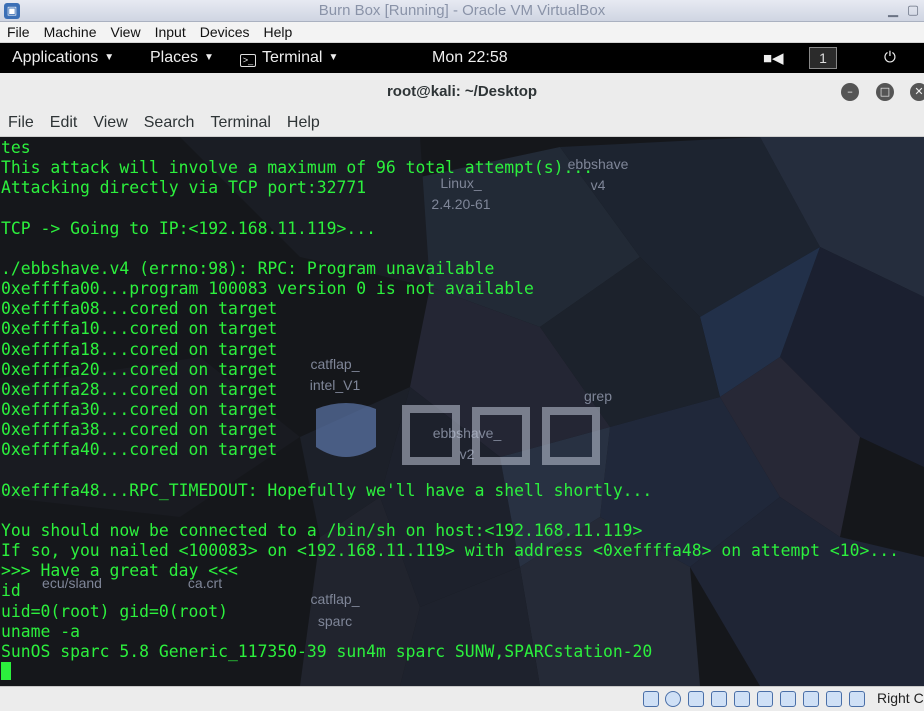 The height and width of the screenshot is (711, 924). What do you see at coordinates (70, 32) in the screenshot?
I see `vbox-menu-machine: Machine` at bounding box center [70, 32].